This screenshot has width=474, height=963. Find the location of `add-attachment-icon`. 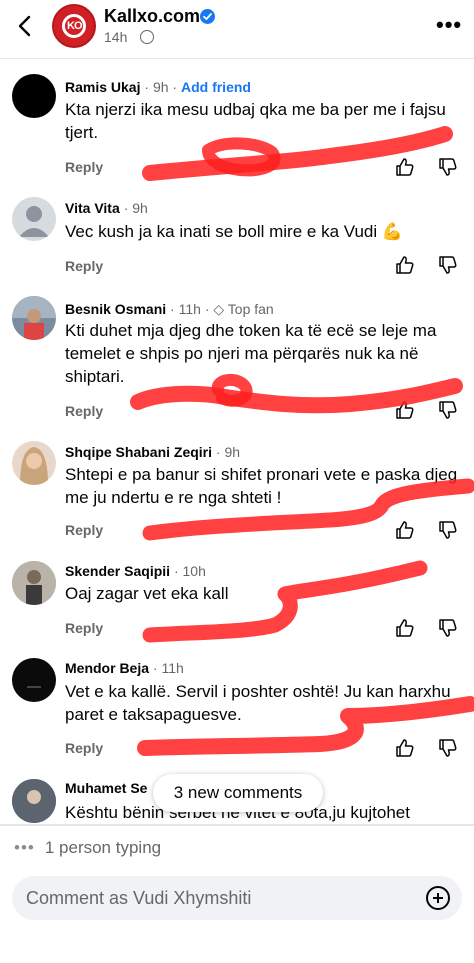

add-attachment-icon is located at coordinates (438, 898).